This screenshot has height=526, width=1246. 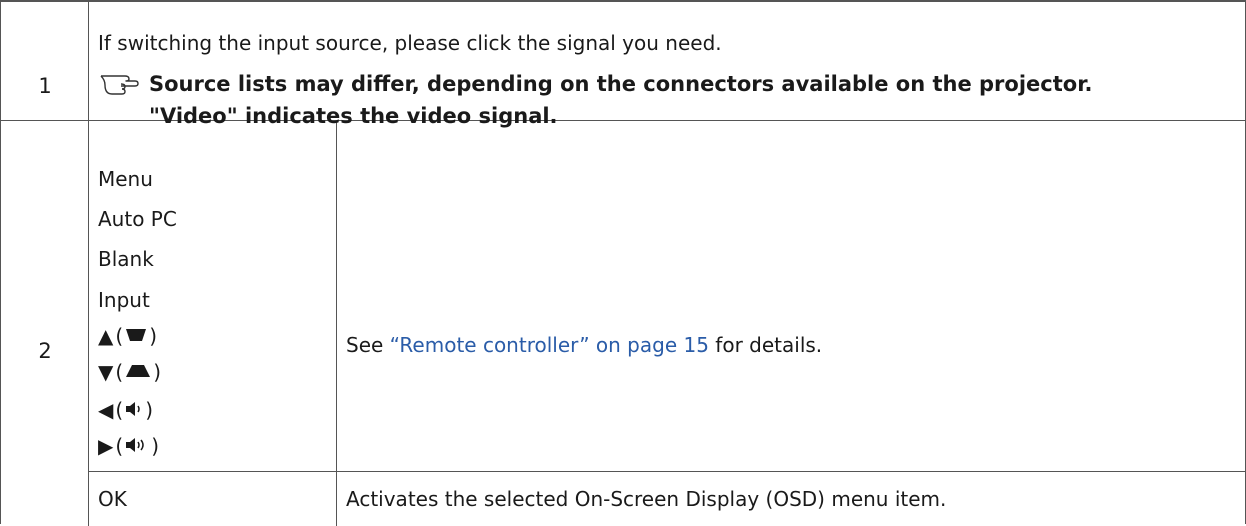 I want to click on note-text: "Video" indicates the video signal., so click(x=353, y=116).